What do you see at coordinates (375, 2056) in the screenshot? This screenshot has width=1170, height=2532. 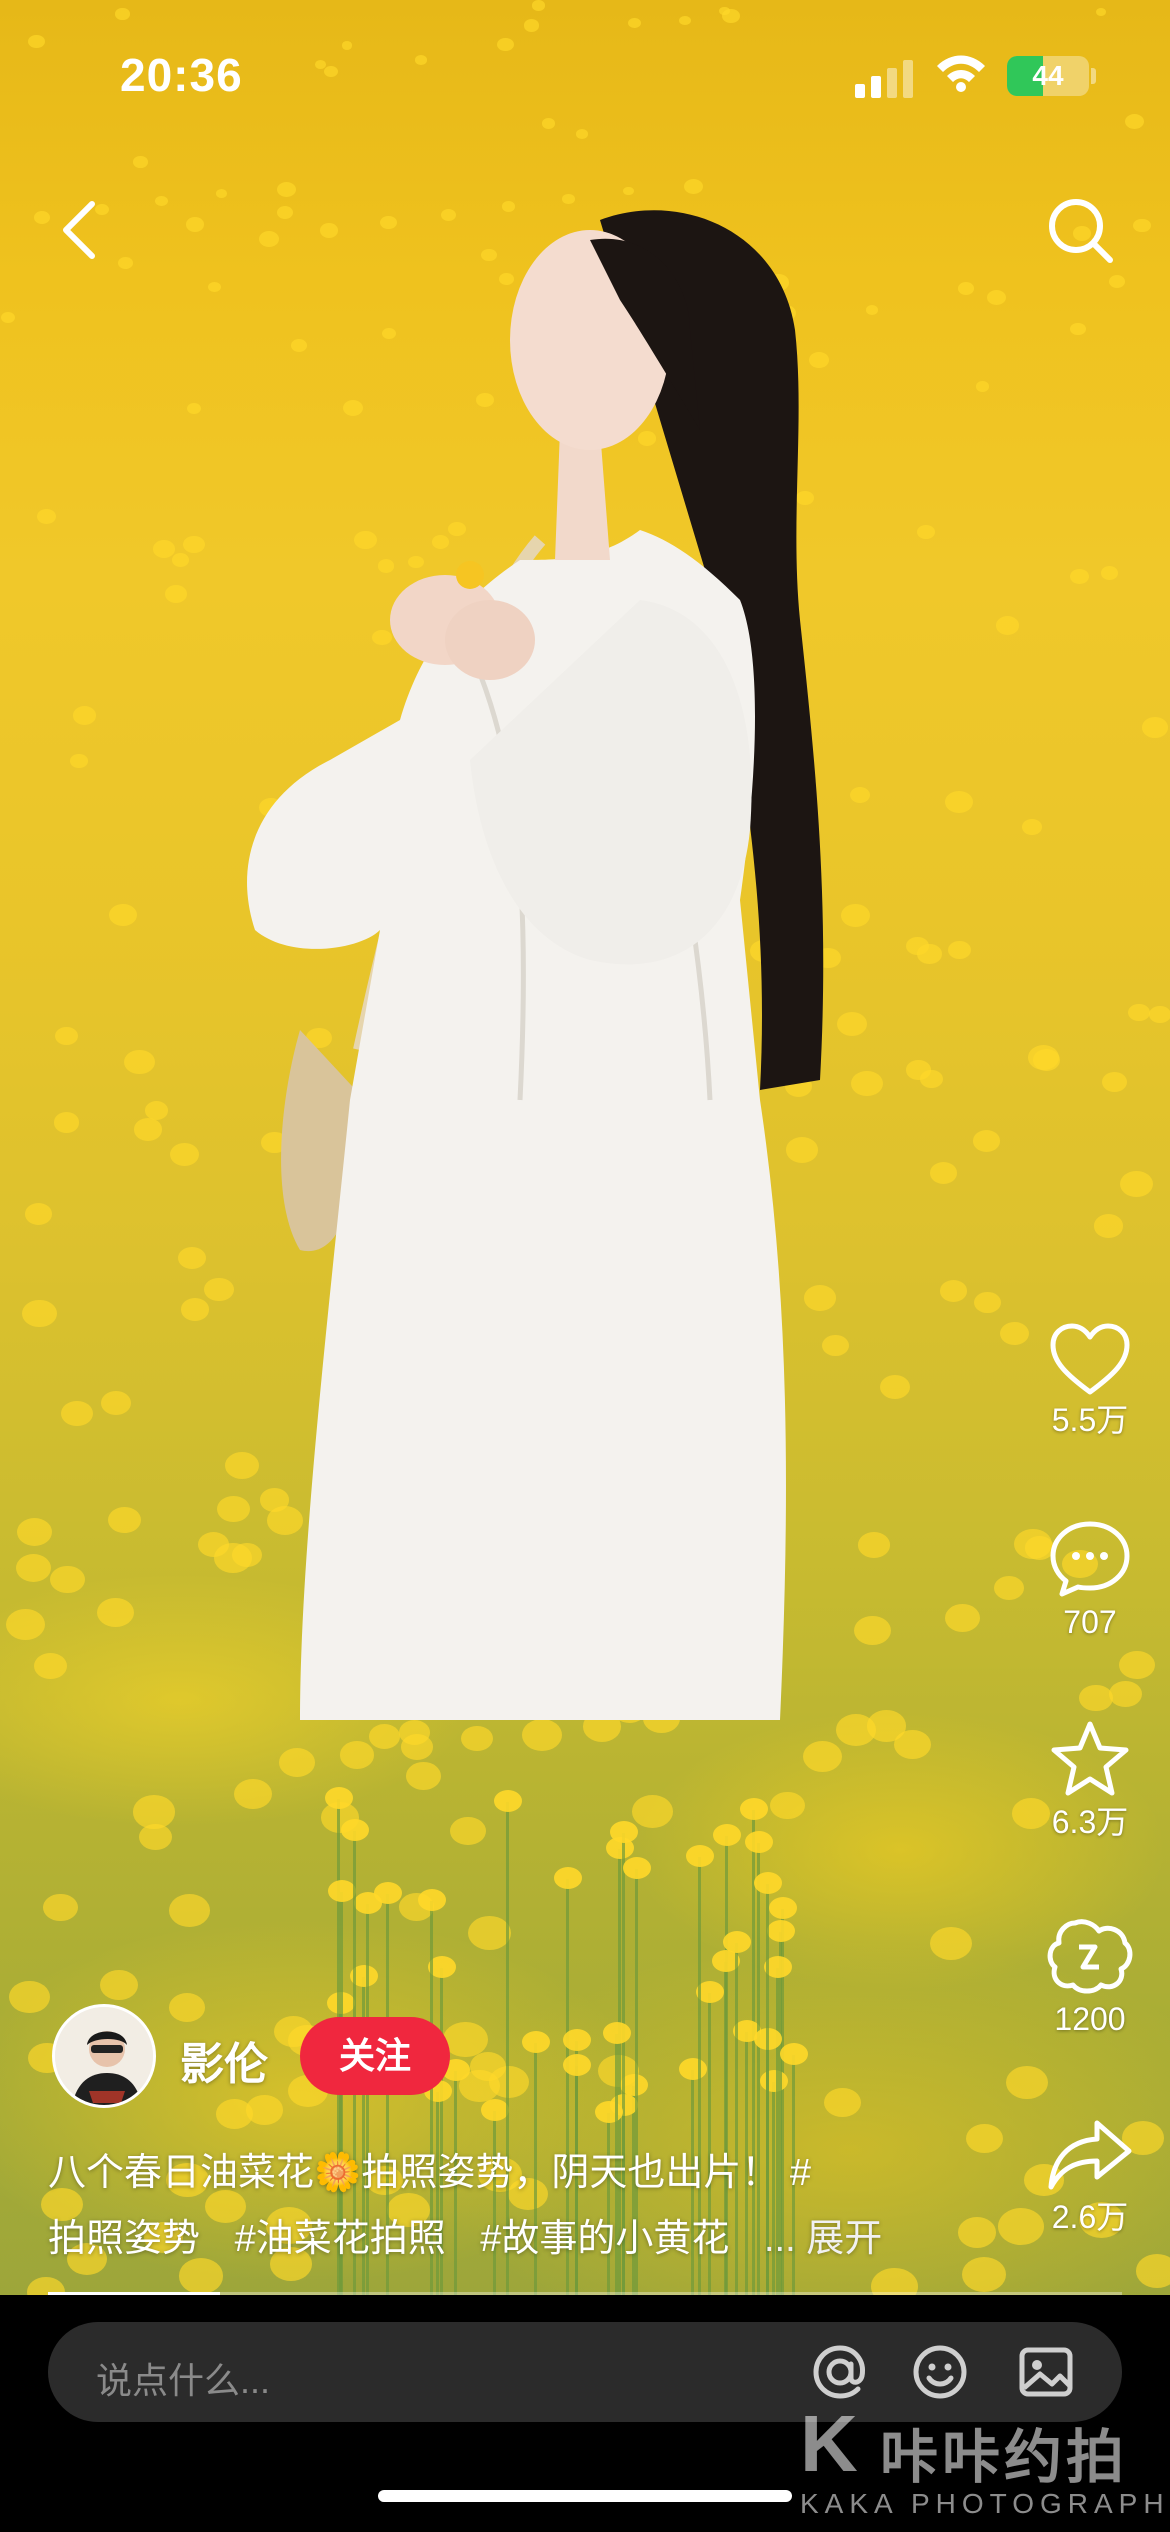 I see `follow-button: 关注` at bounding box center [375, 2056].